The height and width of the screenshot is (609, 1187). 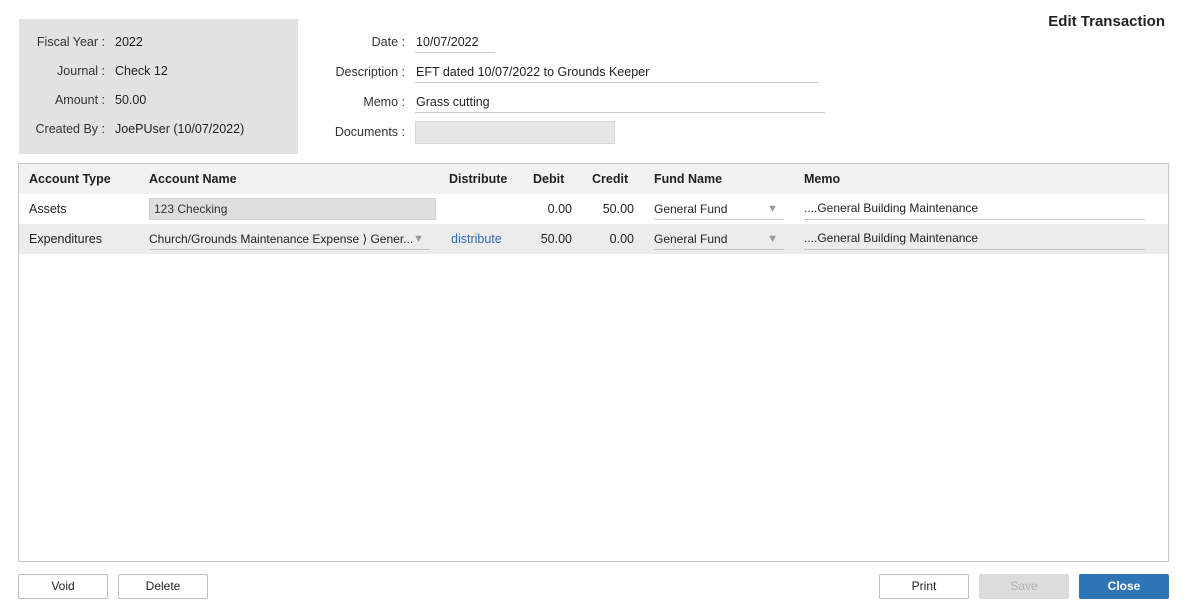 What do you see at coordinates (158, 42) in the screenshot?
I see `fiscal-year-row: Fiscal Year : 2022` at bounding box center [158, 42].